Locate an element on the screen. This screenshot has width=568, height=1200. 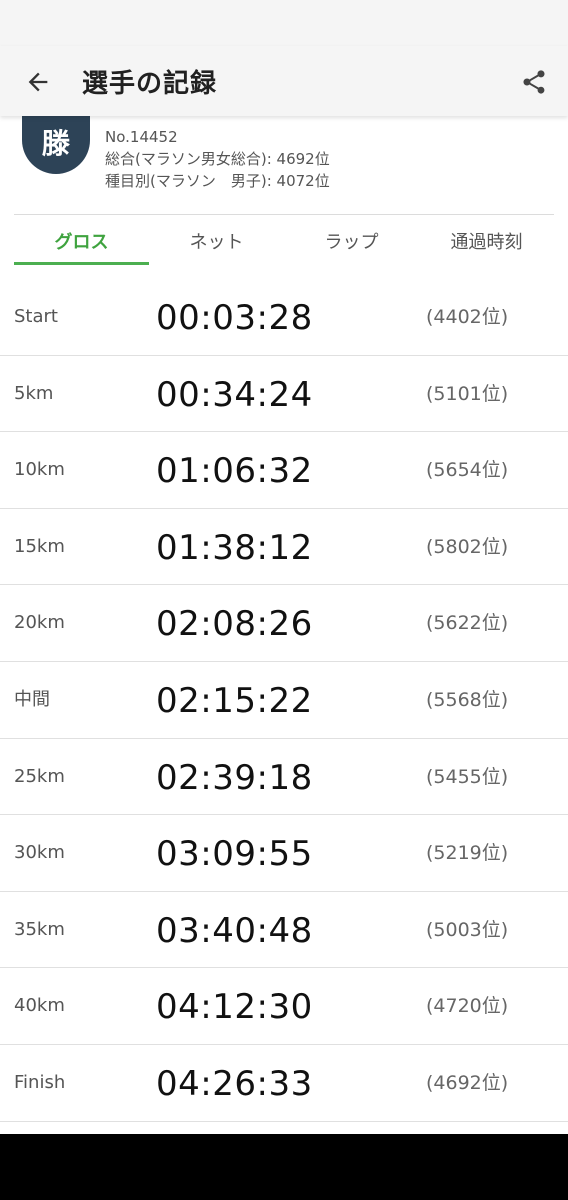
split-row: Finish 04:26:33 (4692位) is located at coordinates (284, 1083).